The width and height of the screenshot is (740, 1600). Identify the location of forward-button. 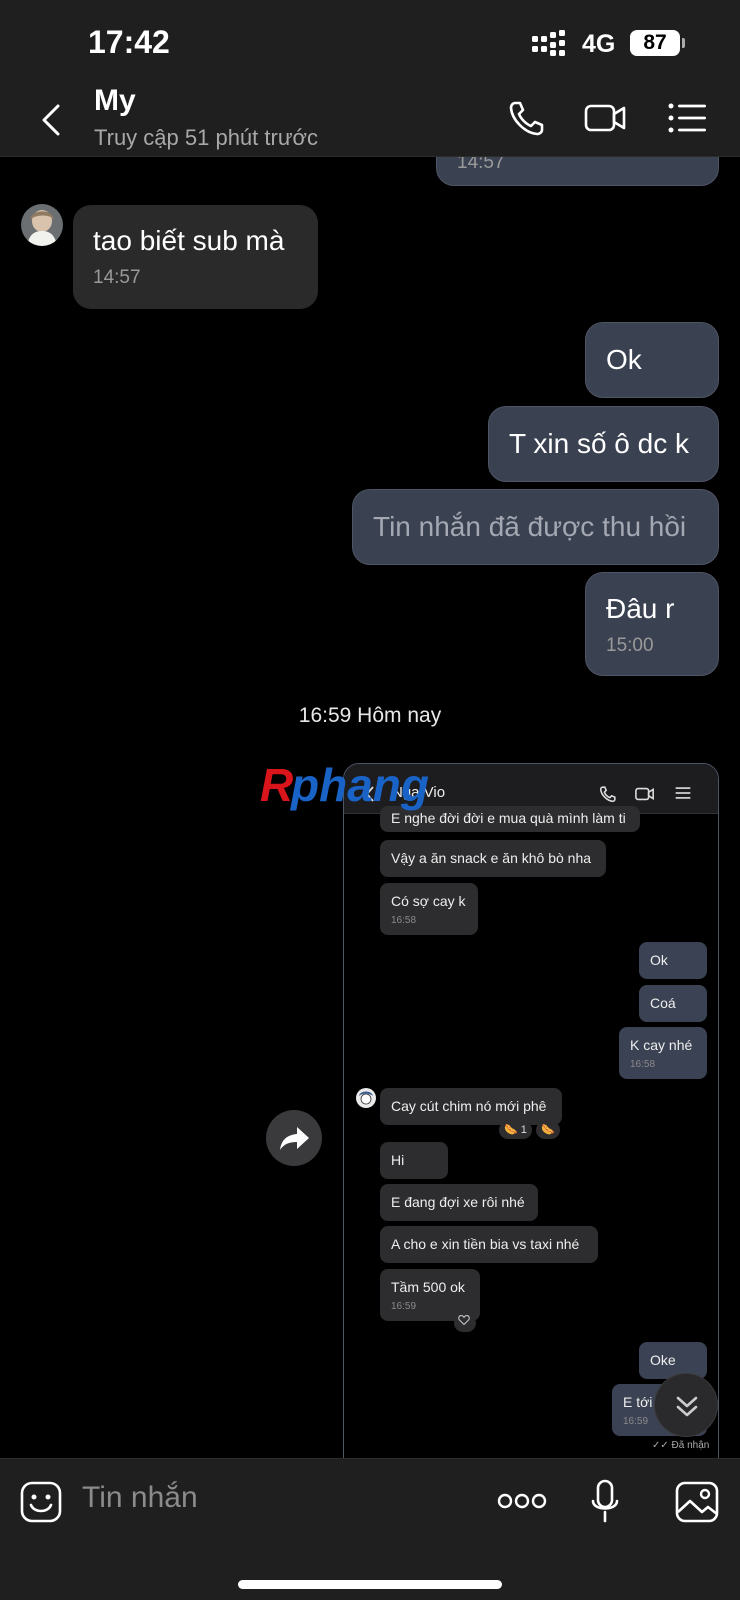
(294, 1138).